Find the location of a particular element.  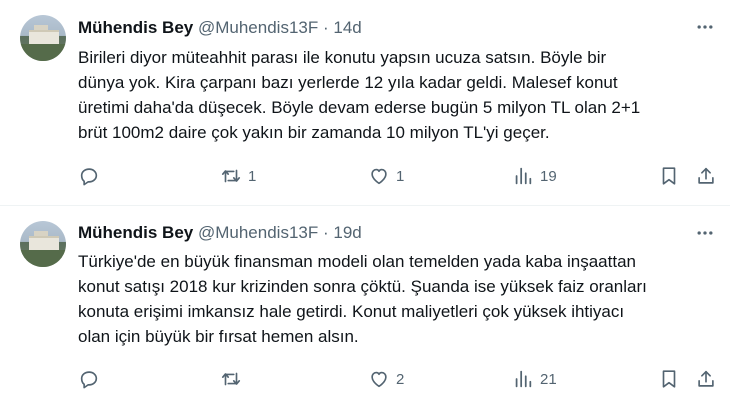

tweet-actions: 1 1 19 is located at coordinates (365, 176).